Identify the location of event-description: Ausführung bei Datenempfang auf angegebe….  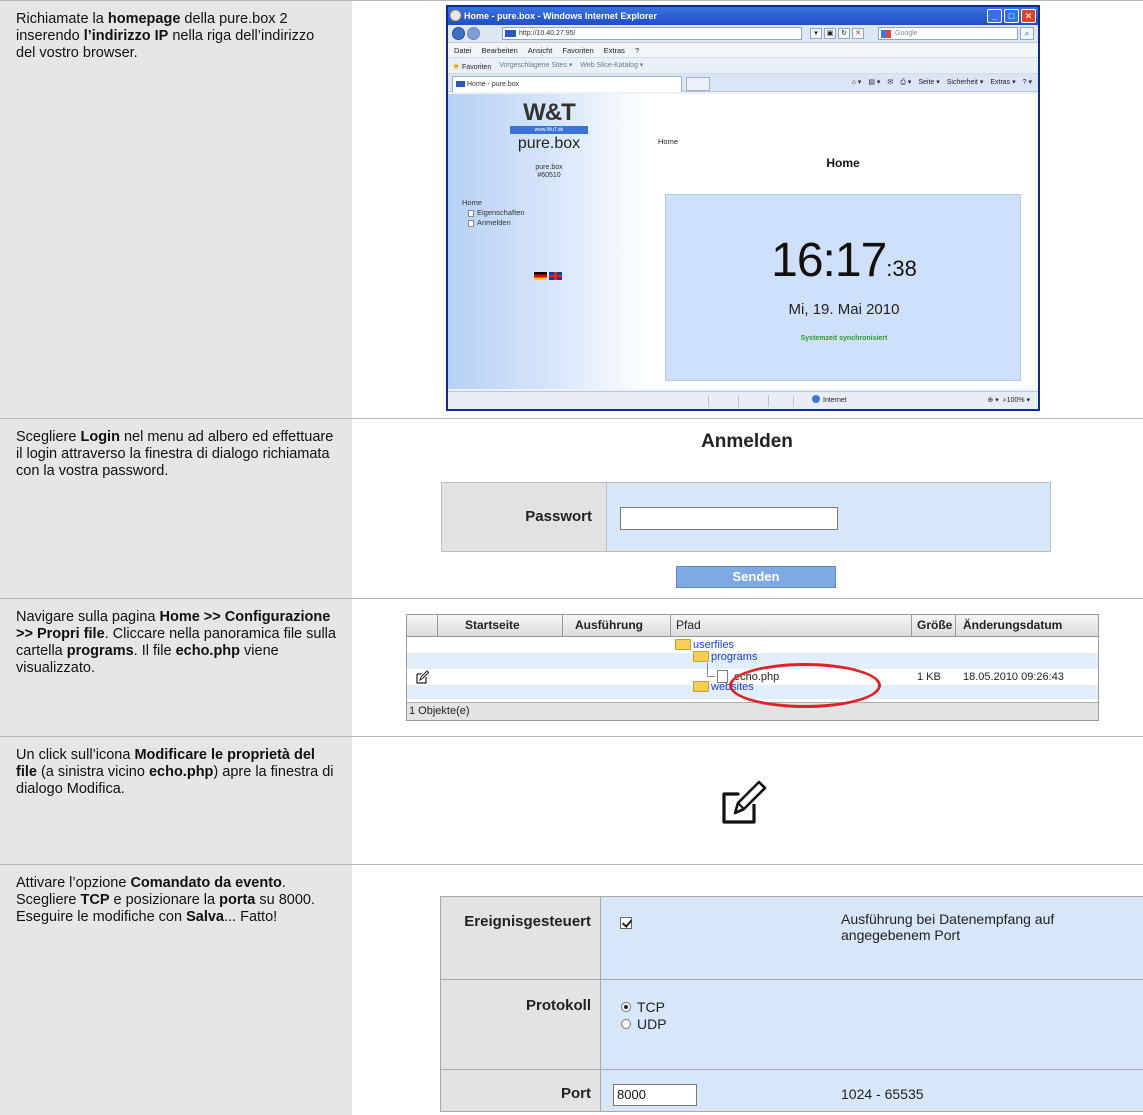
(948, 927).